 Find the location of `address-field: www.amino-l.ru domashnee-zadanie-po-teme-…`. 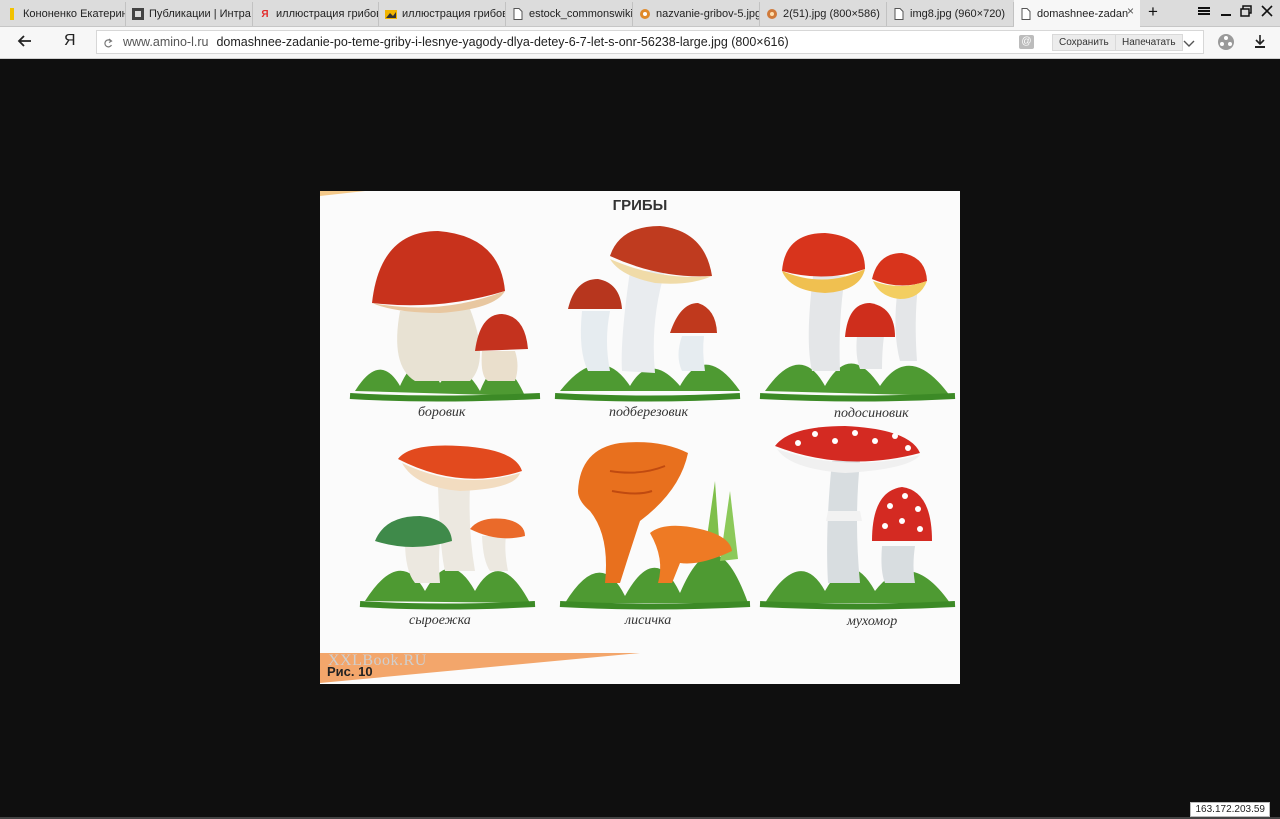

address-field: www.amino-l.ru domashnee-zadanie-po-teme-… is located at coordinates (650, 42).